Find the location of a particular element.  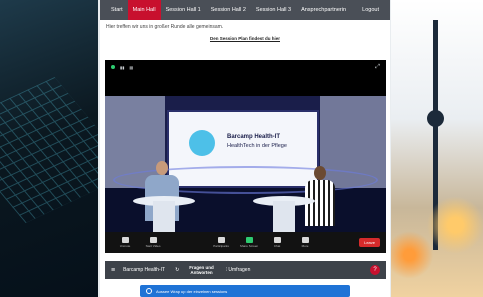

camera-icon is located at coordinates (153, 240).